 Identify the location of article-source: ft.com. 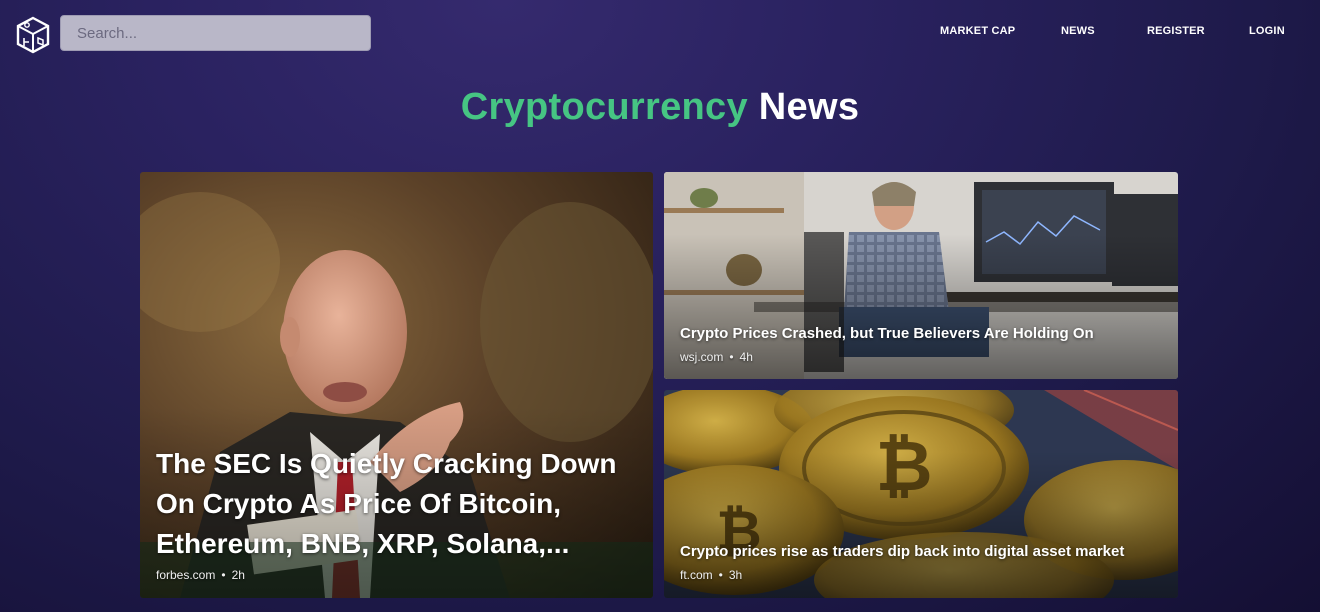
(696, 575).